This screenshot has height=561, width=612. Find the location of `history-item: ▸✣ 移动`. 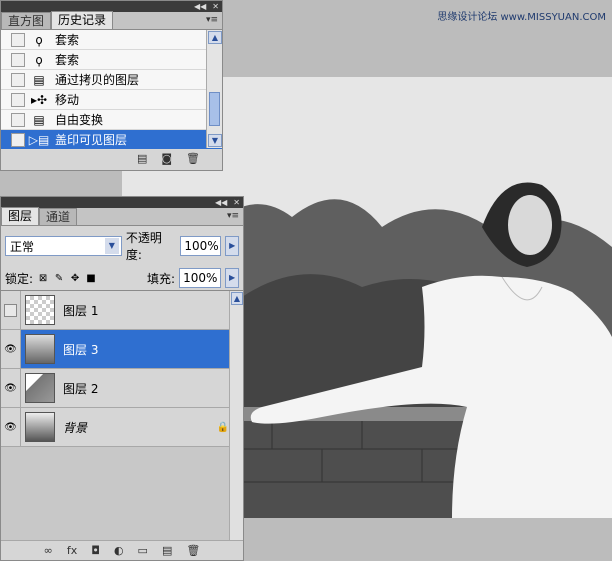

history-item: ▸✣ 移动 is located at coordinates (111, 100).